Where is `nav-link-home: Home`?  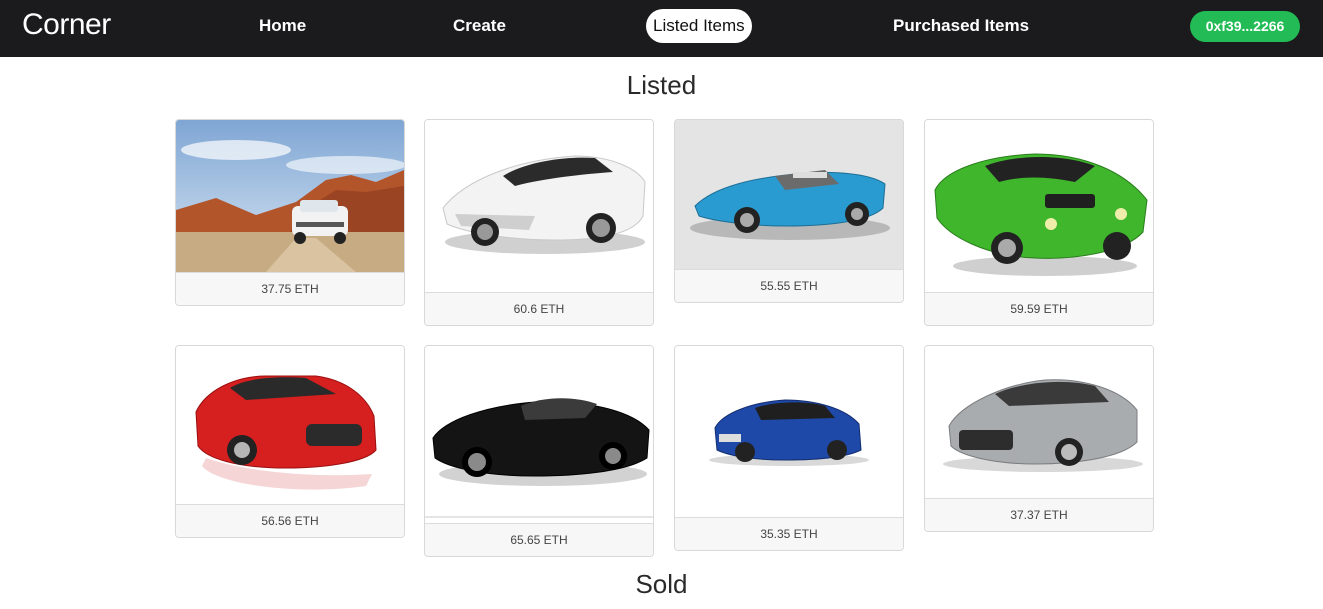 nav-link-home: Home is located at coordinates (282, 26).